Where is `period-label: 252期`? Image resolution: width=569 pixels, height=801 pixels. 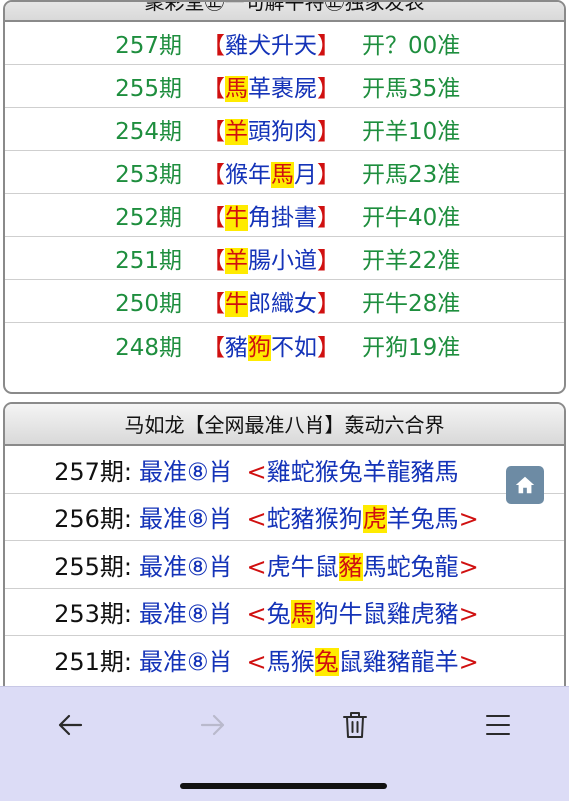
period-label: 252期 is located at coordinates (148, 218).